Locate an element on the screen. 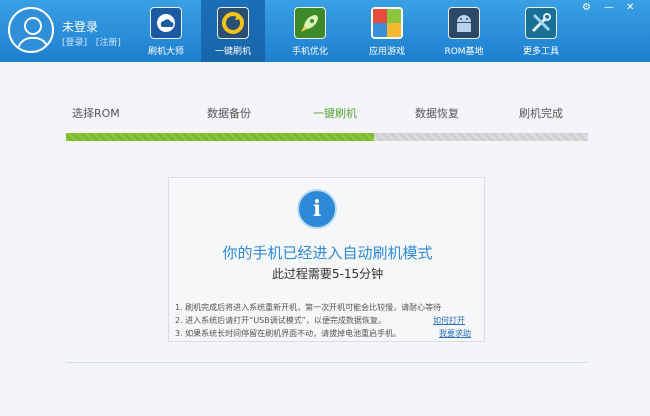 The height and width of the screenshot is (416, 650). info-icon: i is located at coordinates (317, 209).